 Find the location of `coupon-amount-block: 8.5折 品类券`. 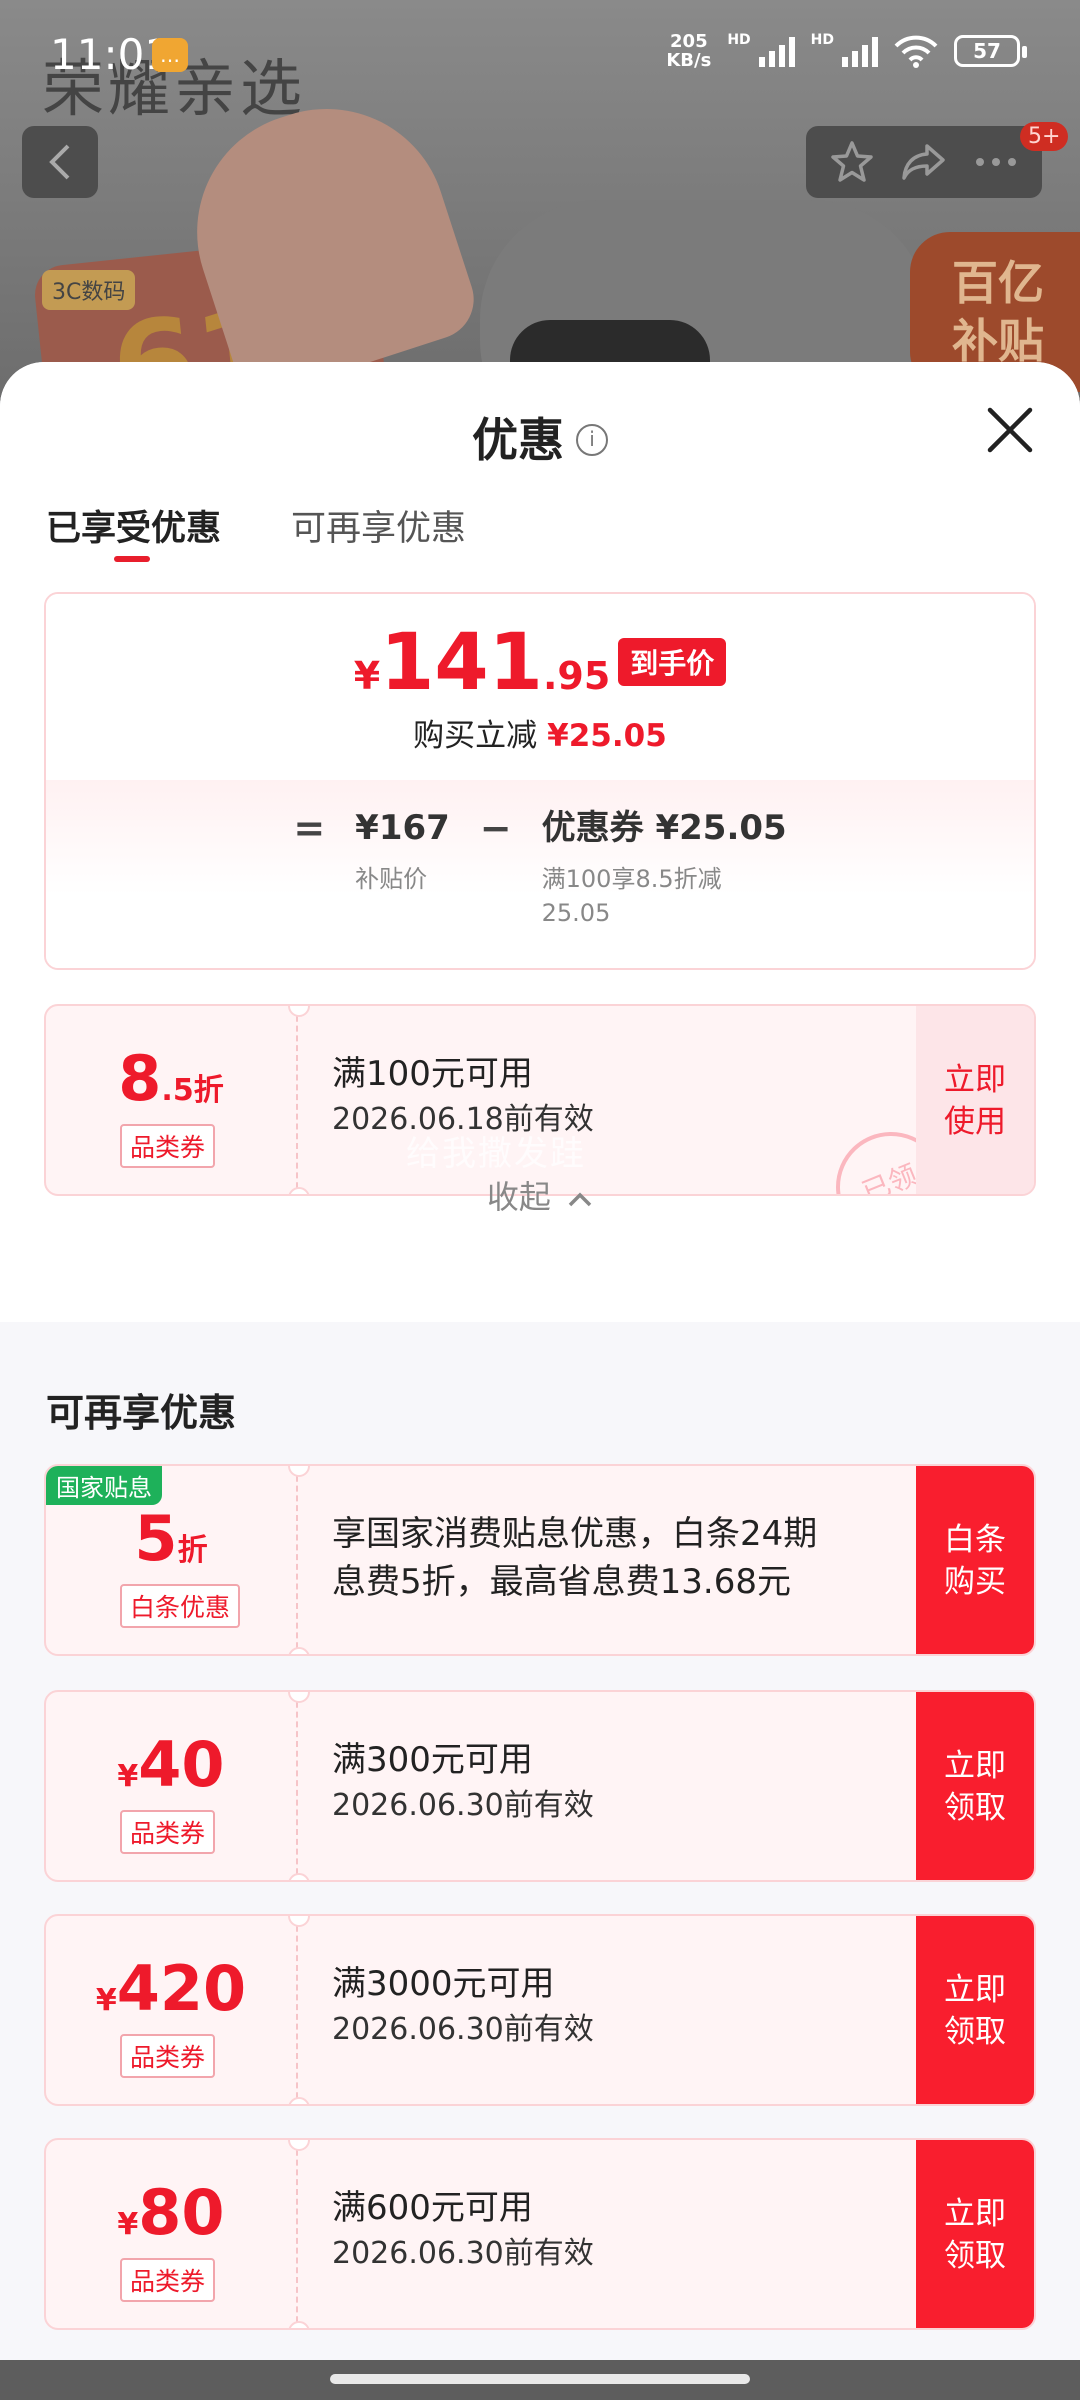

coupon-amount-block: 8.5折 品类券 is located at coordinates (171, 1100).